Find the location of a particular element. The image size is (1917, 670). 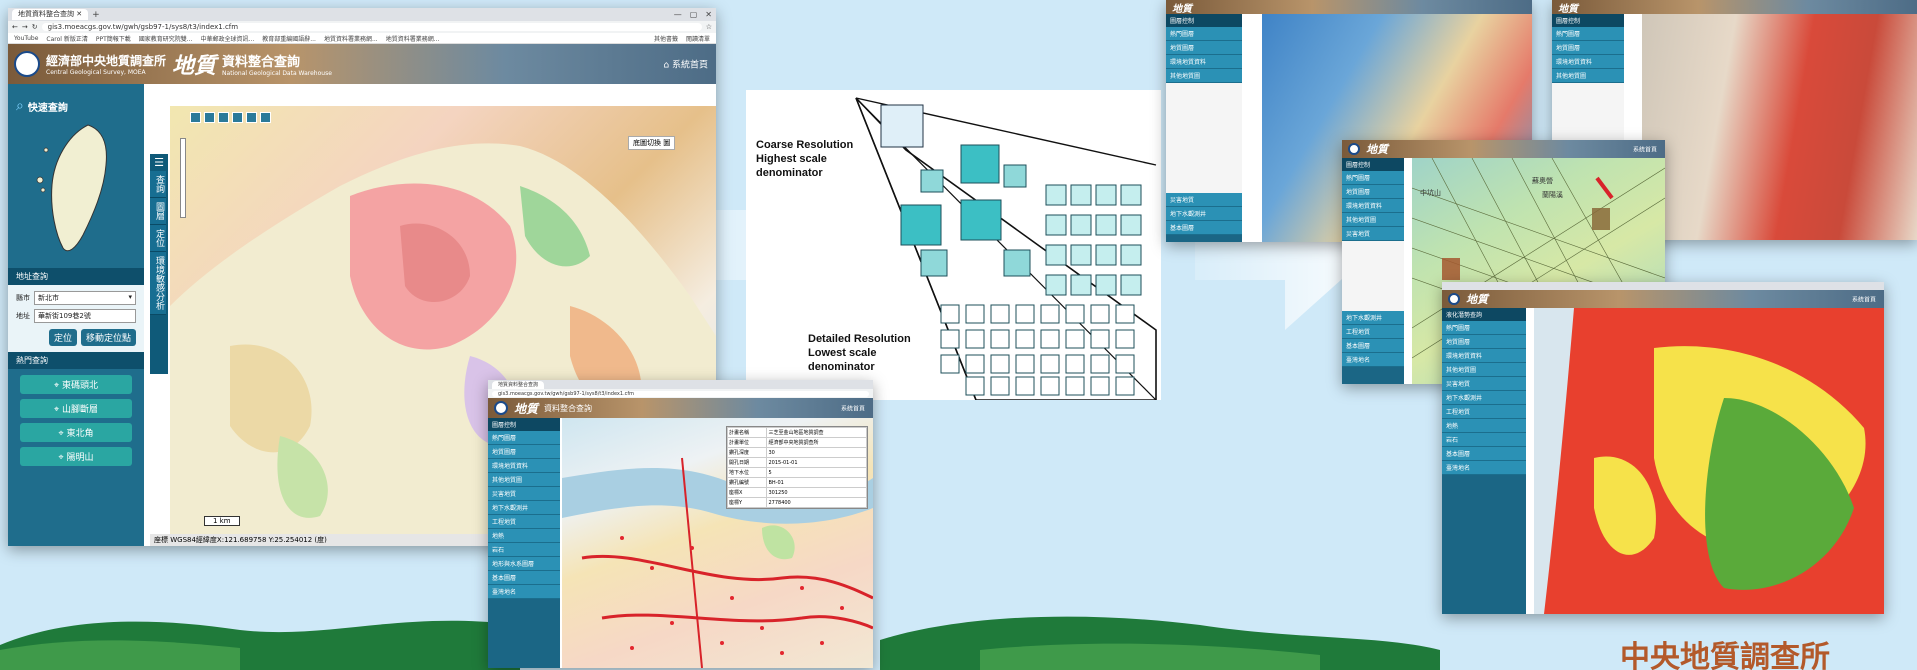

county-select: 新北市 ▾ is located at coordinates (85, 298).